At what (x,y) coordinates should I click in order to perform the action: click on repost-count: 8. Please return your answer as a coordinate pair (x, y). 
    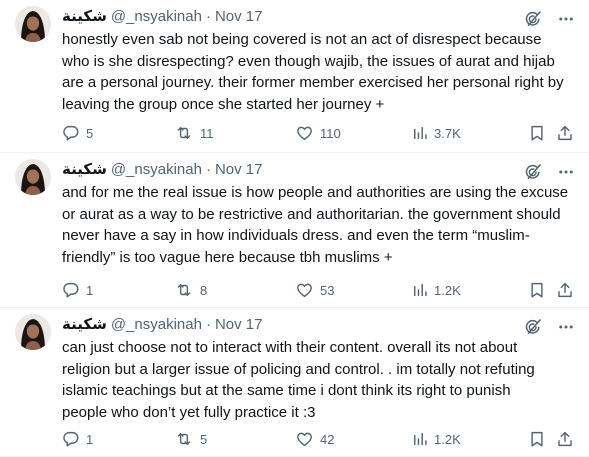
    Looking at the image, I should click on (204, 290).